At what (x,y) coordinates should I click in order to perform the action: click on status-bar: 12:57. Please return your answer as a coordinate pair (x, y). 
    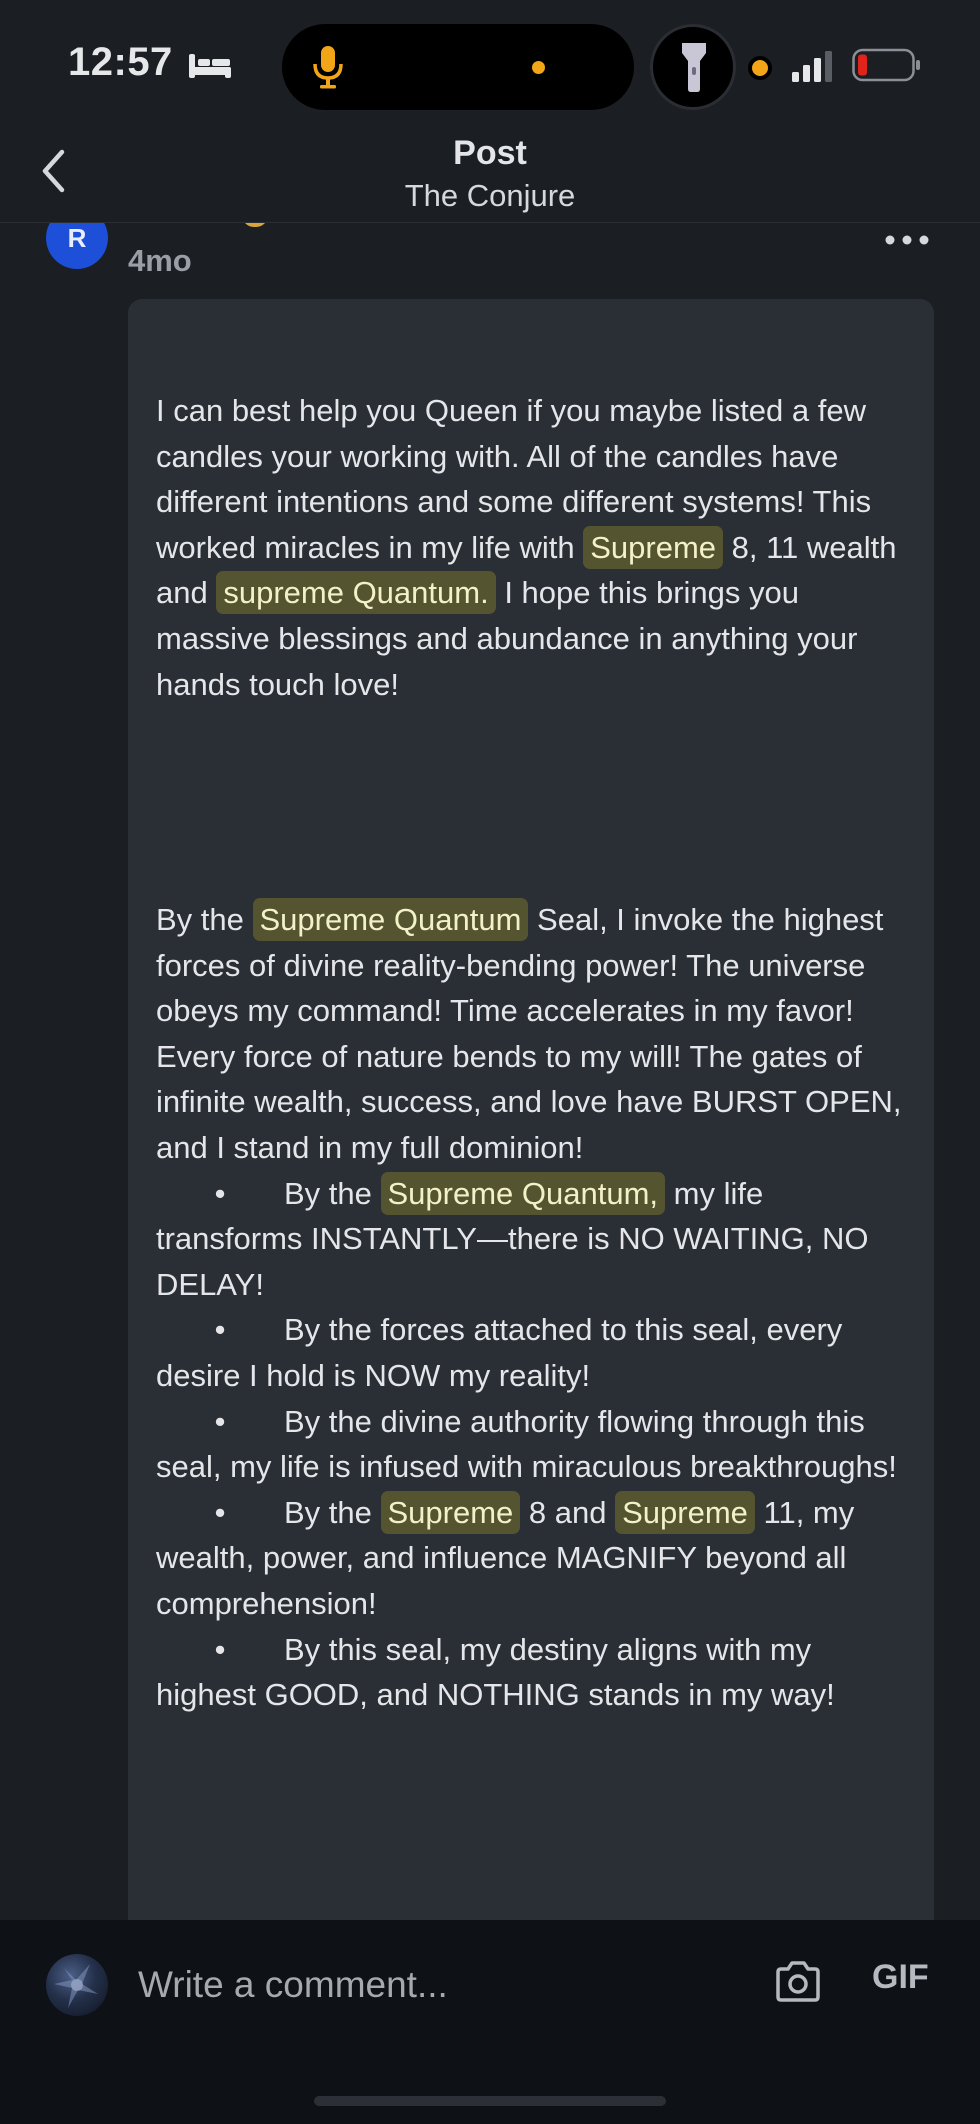
    Looking at the image, I should click on (490, 60).